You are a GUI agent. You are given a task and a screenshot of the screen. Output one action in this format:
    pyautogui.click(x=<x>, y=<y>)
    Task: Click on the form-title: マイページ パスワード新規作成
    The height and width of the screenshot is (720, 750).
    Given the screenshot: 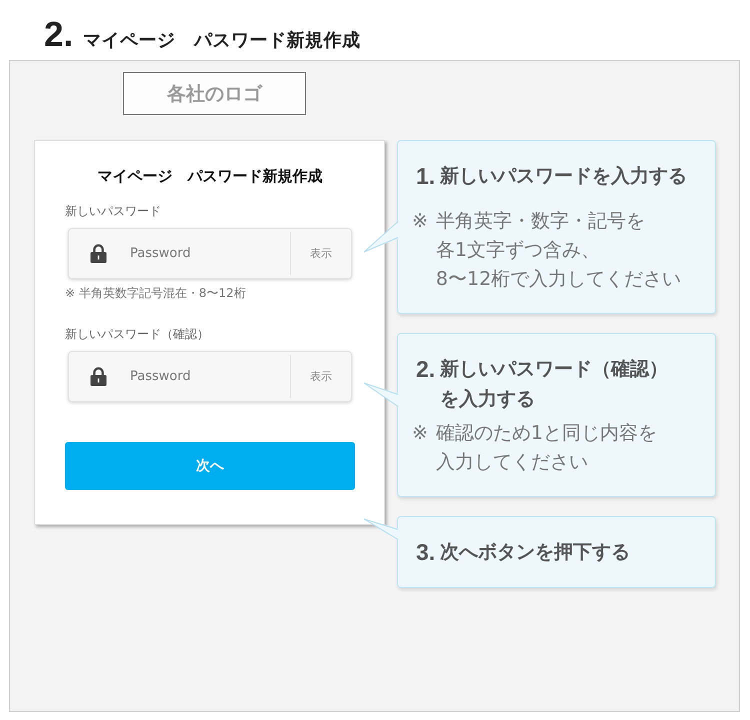 What is the action you would take?
    pyautogui.click(x=210, y=176)
    